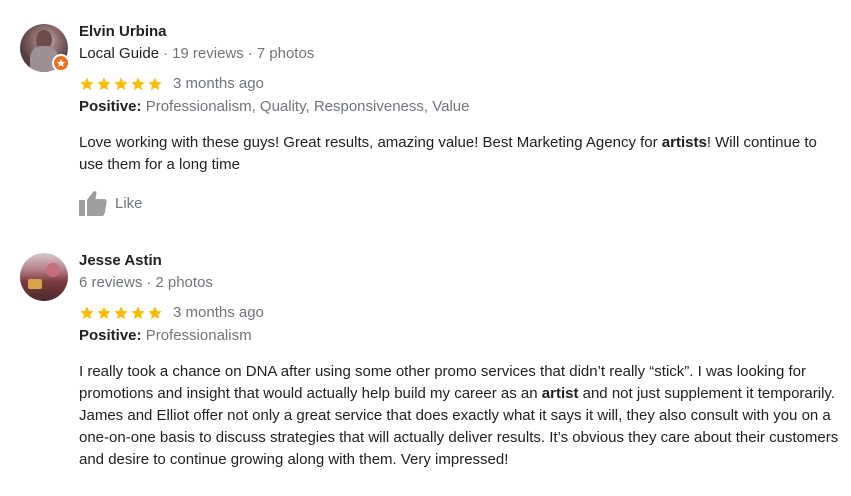  Describe the element at coordinates (111, 203) in the screenshot. I see `like-button: Like` at that location.